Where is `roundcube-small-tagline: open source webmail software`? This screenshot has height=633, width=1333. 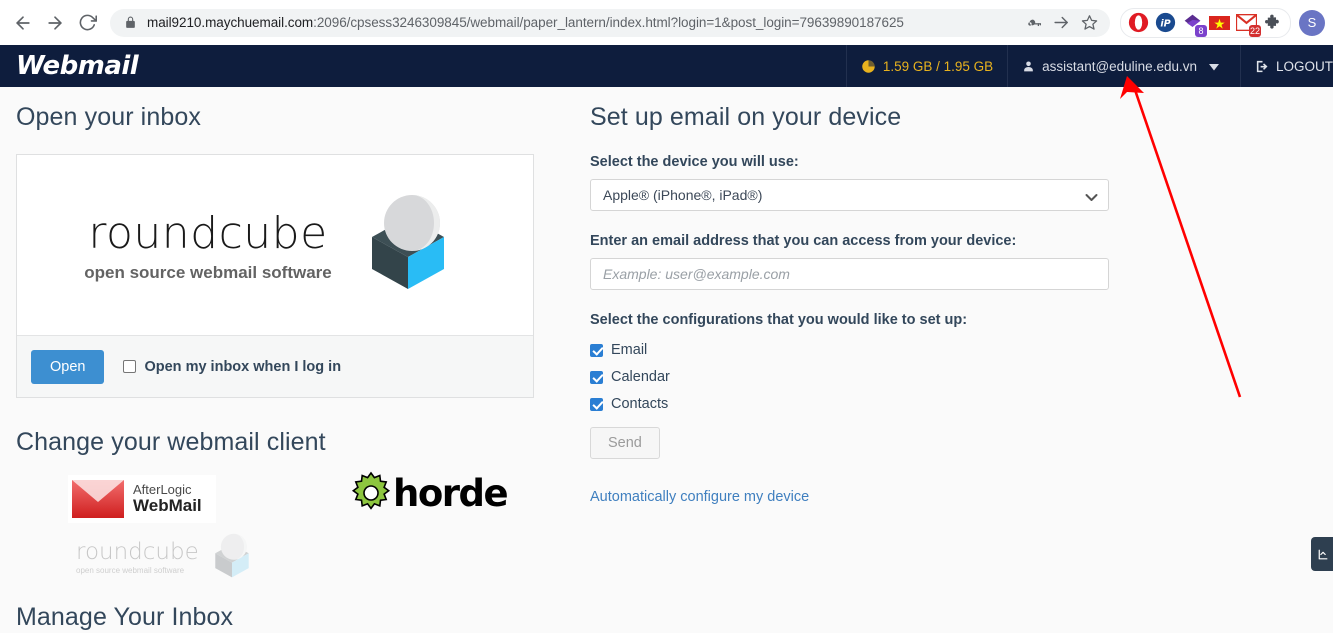 roundcube-small-tagline: open source webmail software is located at coordinates (130, 570).